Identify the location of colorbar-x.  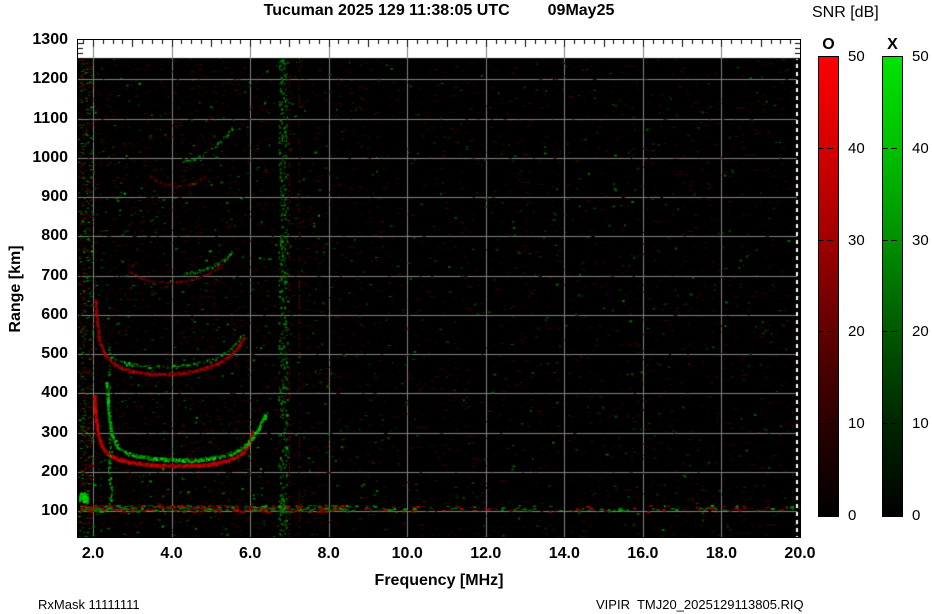
(892, 286).